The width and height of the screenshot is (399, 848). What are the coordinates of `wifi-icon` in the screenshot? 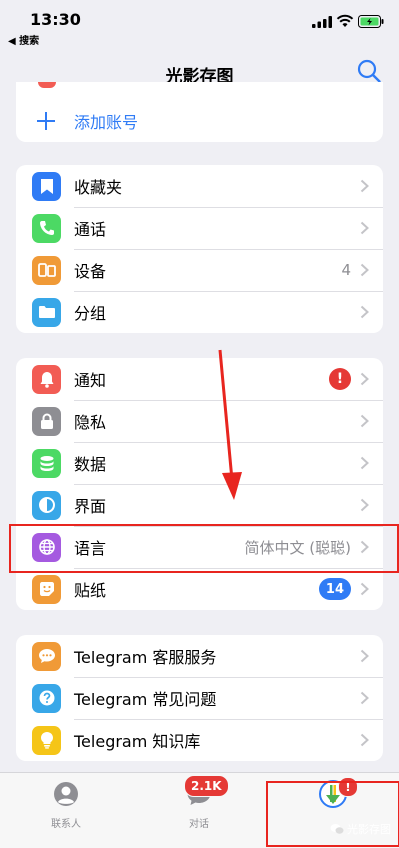 It's located at (345, 20).